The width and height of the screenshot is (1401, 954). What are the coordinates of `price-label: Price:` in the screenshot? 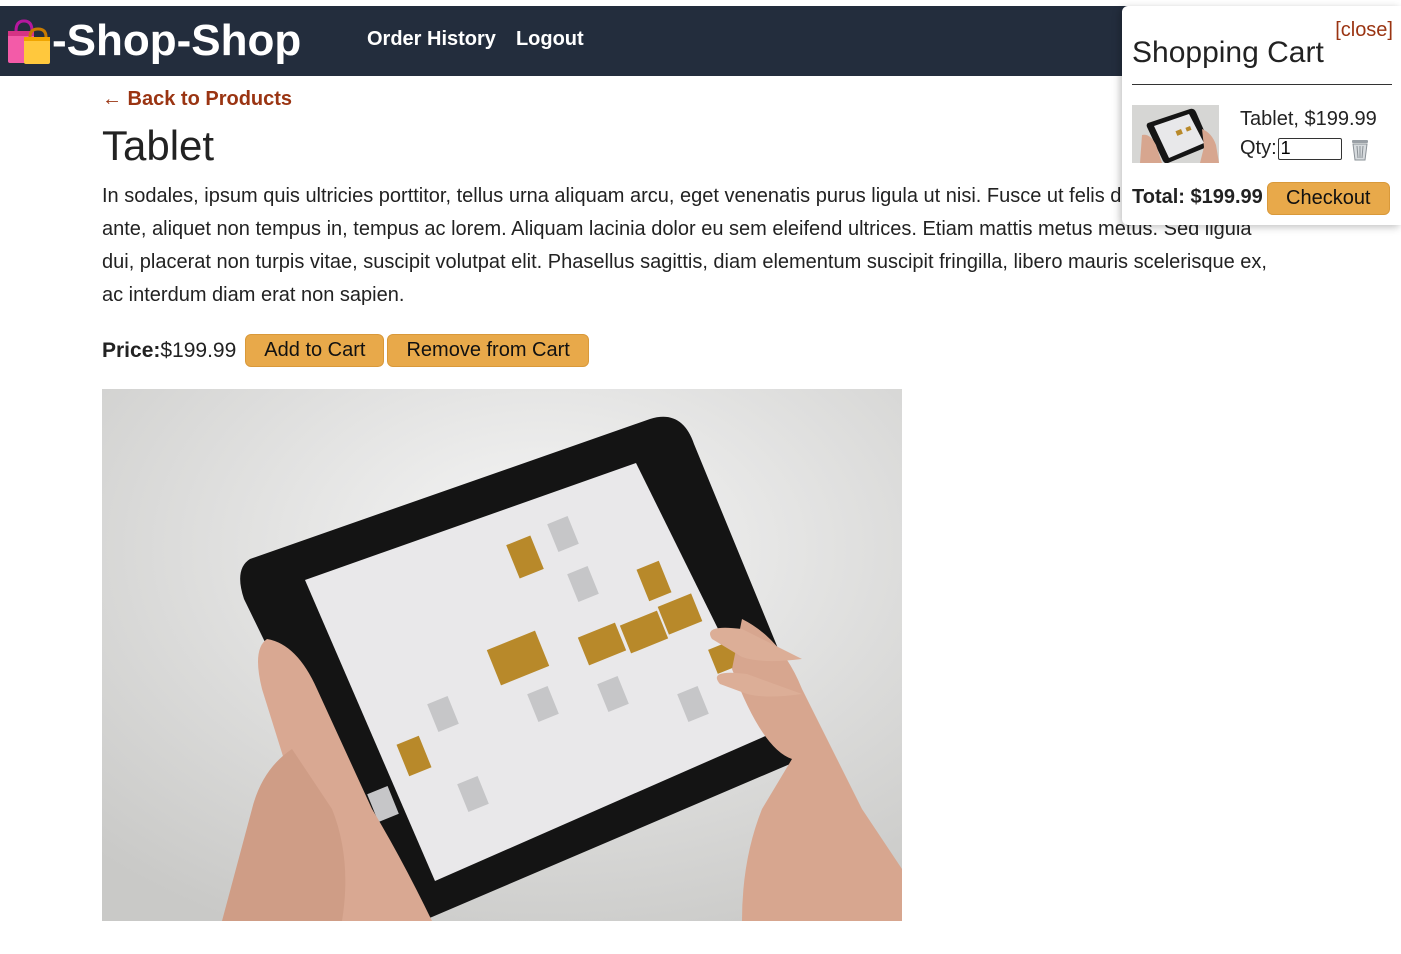 It's located at (131, 350).